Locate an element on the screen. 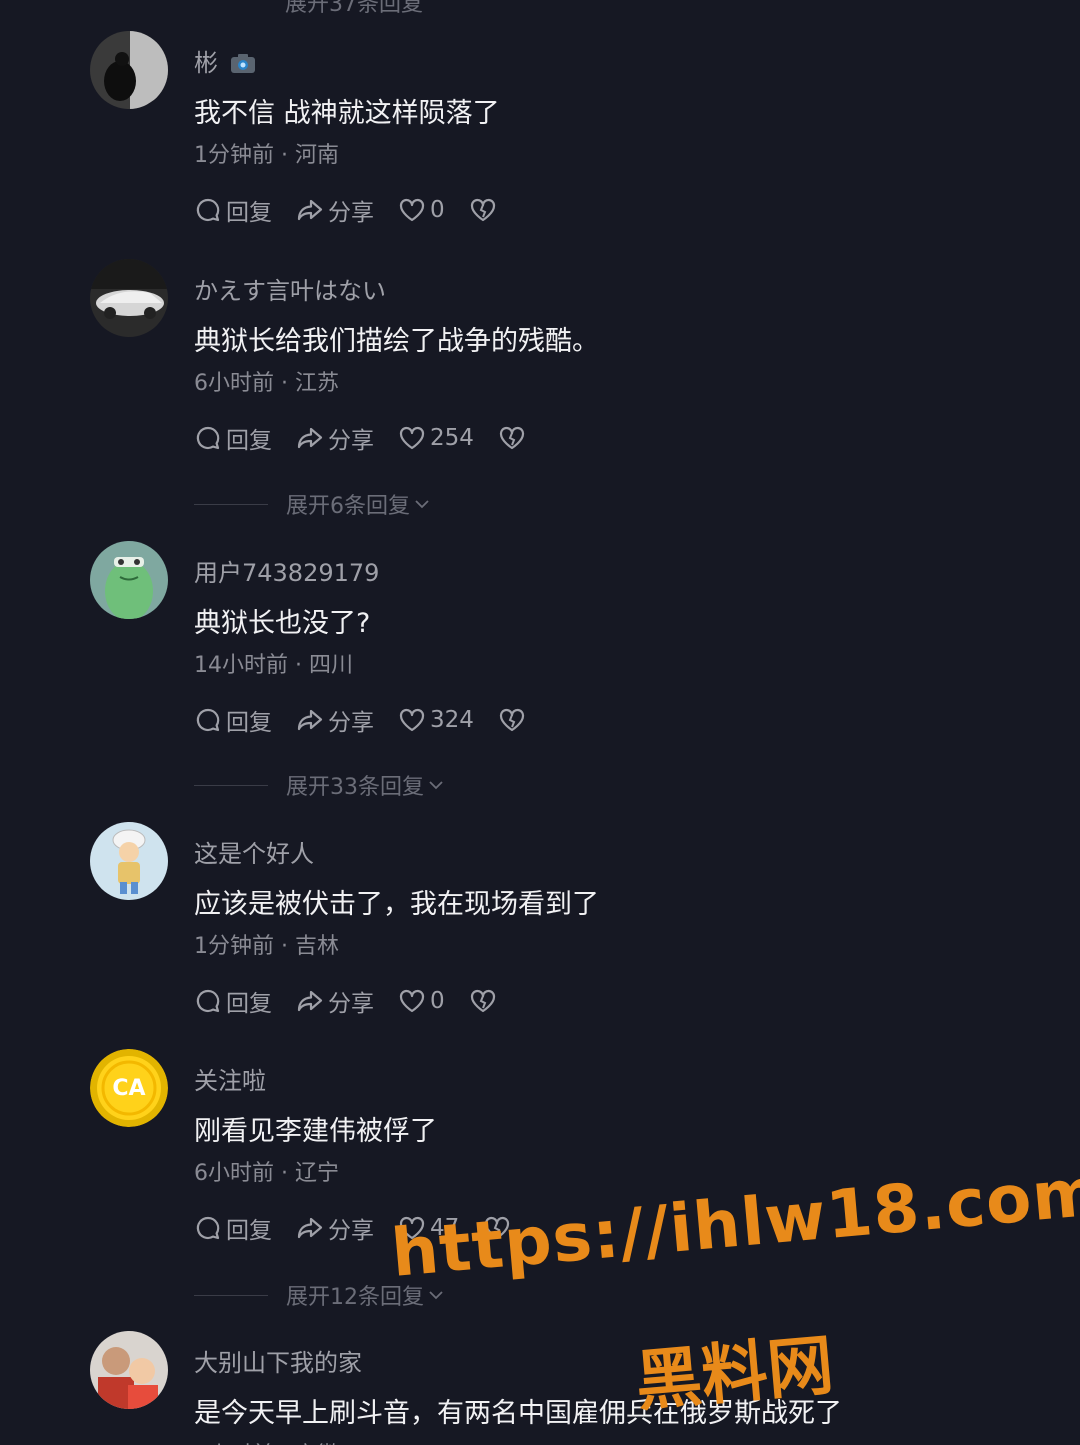  expand-replies: 展开12条回复 is located at coordinates (320, 1295).